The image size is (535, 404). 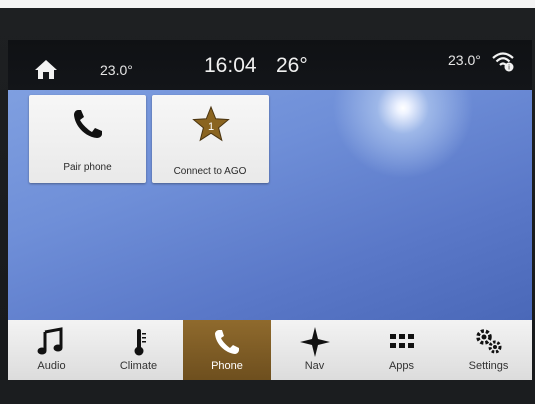 I want to click on tab-audio: Audio, so click(x=51, y=350).